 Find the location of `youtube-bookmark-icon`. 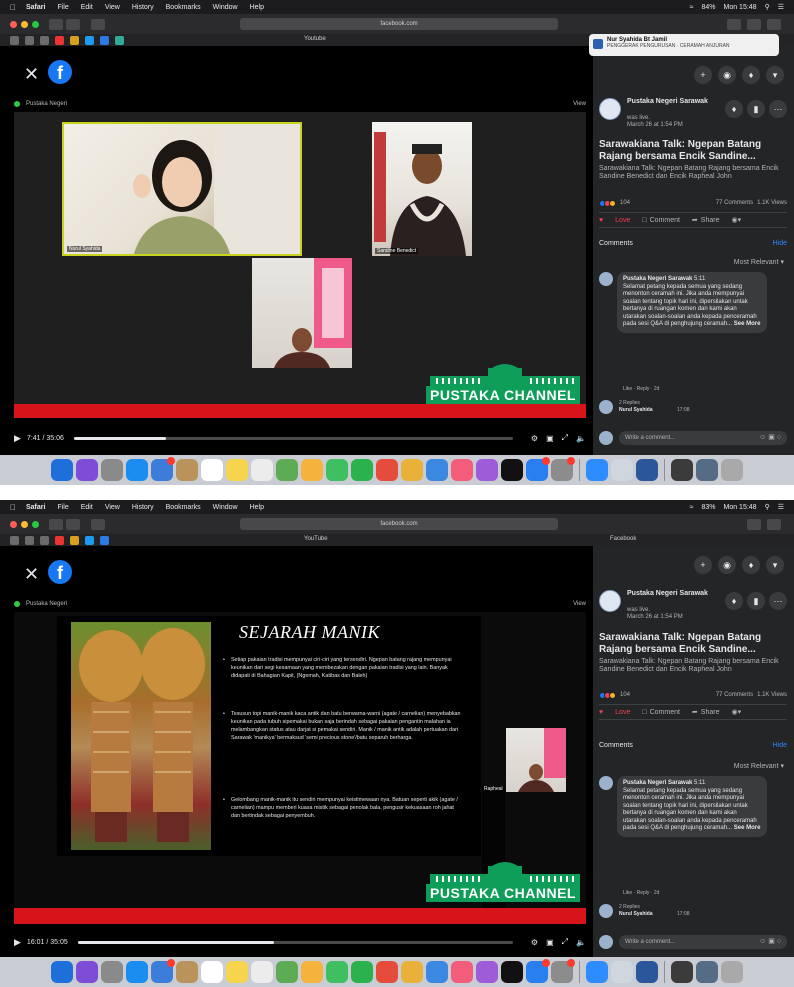

youtube-bookmark-icon is located at coordinates (59, 540).